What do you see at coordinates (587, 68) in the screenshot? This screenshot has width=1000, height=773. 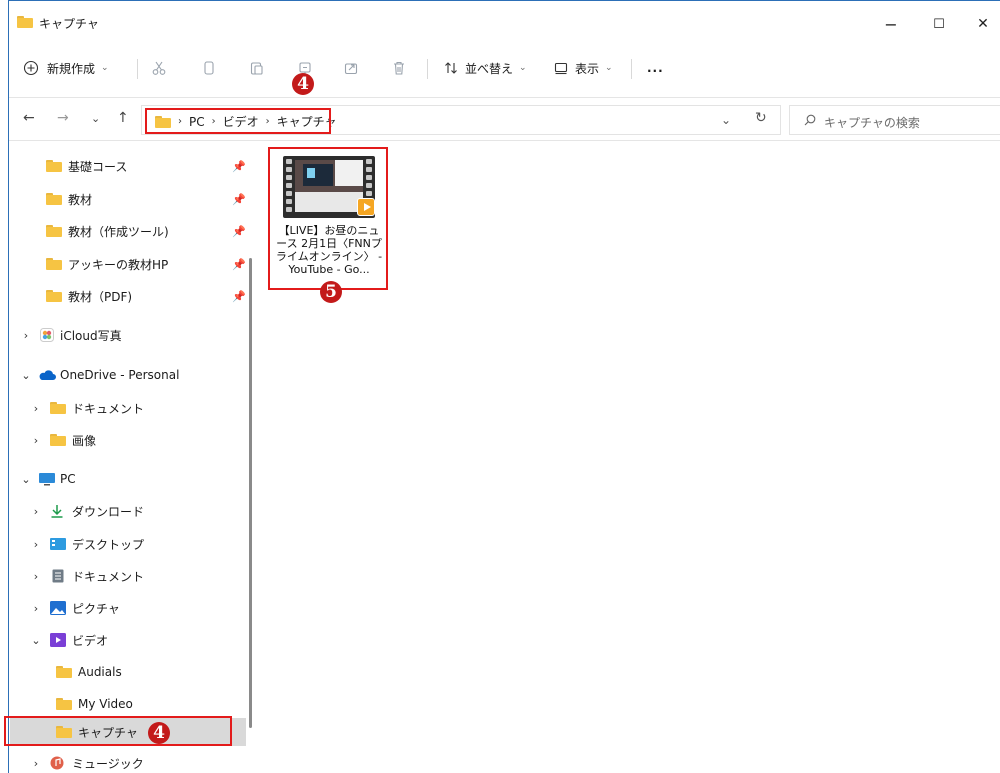 I see `view-label: 表示` at bounding box center [587, 68].